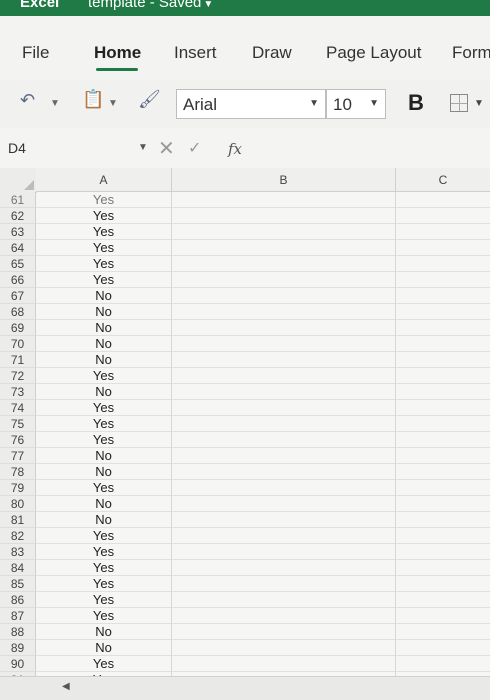  Describe the element at coordinates (18, 664) in the screenshot. I see `row-header: 90` at that location.